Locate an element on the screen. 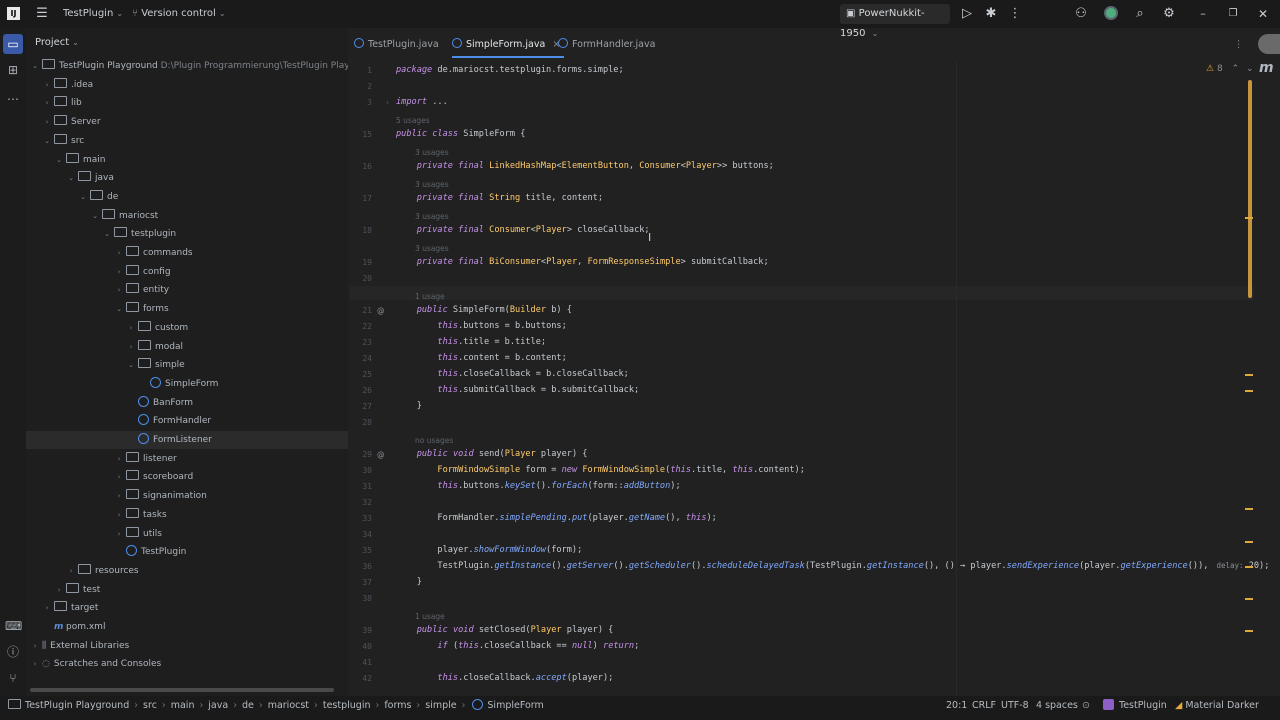 This screenshot has height=720, width=1280. tree-item: › target is located at coordinates (187, 608).